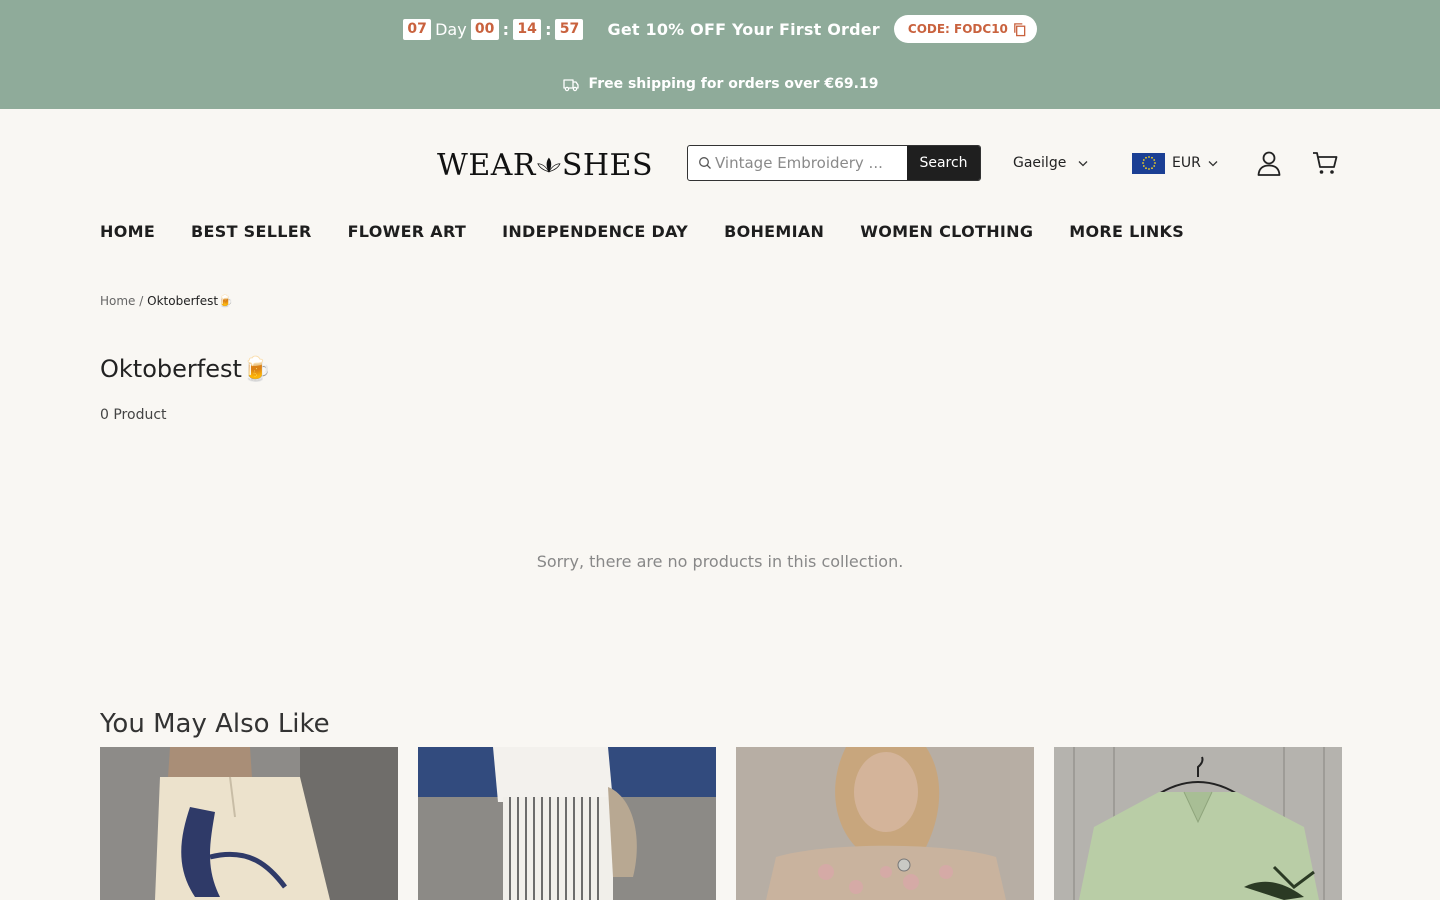  I want to click on countdown-day-label: Day, so click(451, 29).